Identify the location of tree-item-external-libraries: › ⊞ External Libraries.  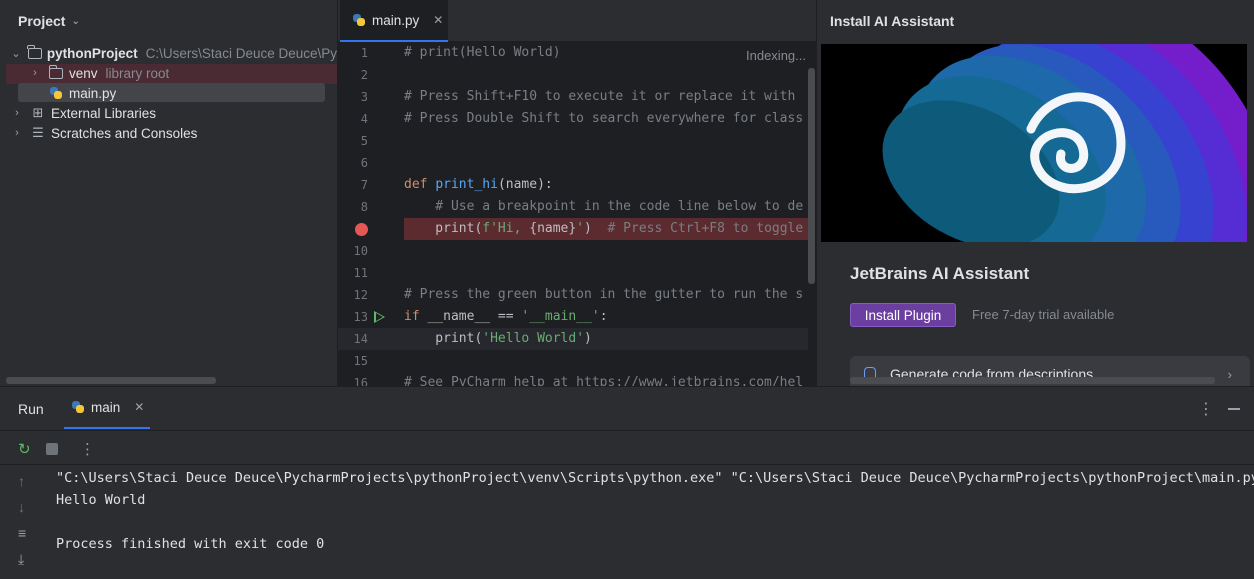
(81, 113).